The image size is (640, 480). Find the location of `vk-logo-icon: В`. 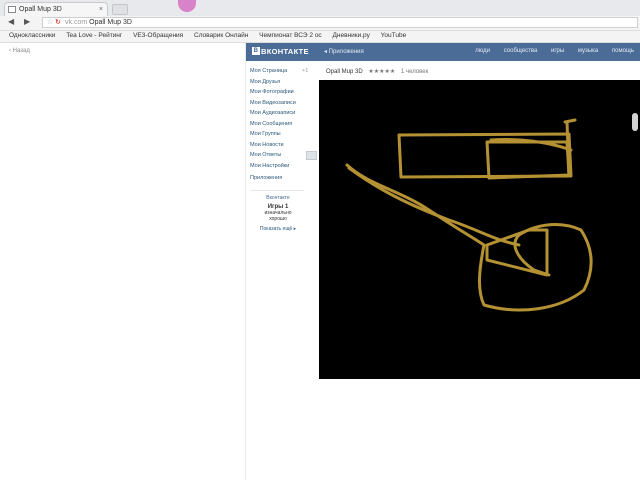

vk-logo-icon: В is located at coordinates (256, 51).